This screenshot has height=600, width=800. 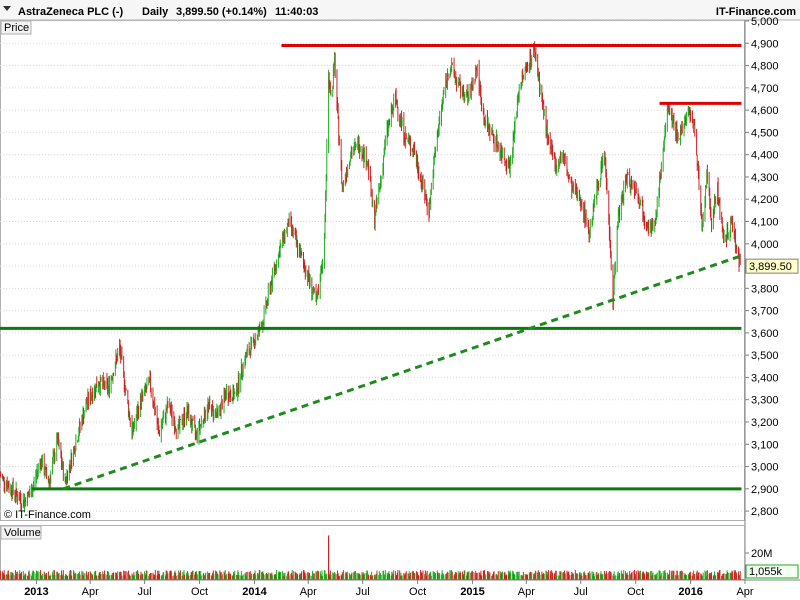 What do you see at coordinates (765, 312) in the screenshot?
I see `y-tick-label: 3,700` at bounding box center [765, 312].